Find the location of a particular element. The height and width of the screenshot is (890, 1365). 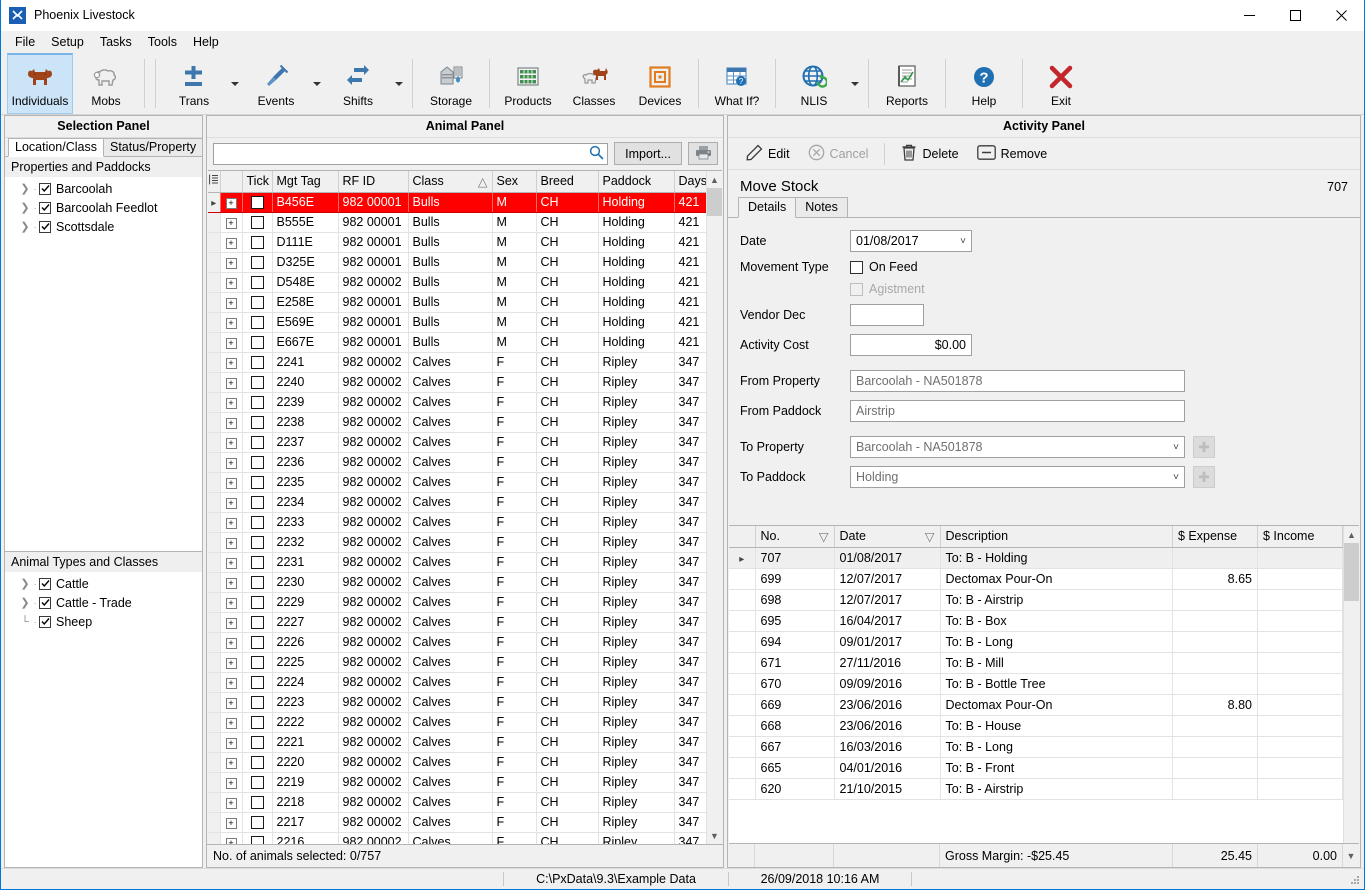

toolbar-button-trans: Trans is located at coordinates (194, 83).